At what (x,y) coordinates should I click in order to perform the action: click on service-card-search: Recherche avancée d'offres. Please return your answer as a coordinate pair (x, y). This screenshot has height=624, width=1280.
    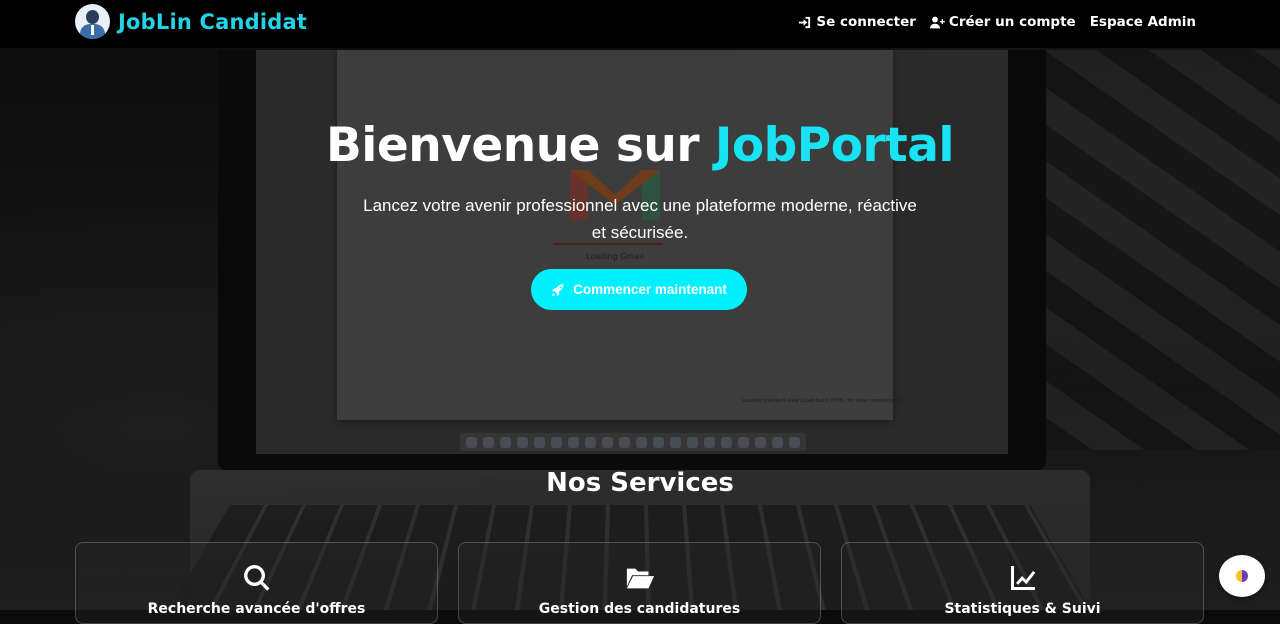
    Looking at the image, I should click on (256, 583).